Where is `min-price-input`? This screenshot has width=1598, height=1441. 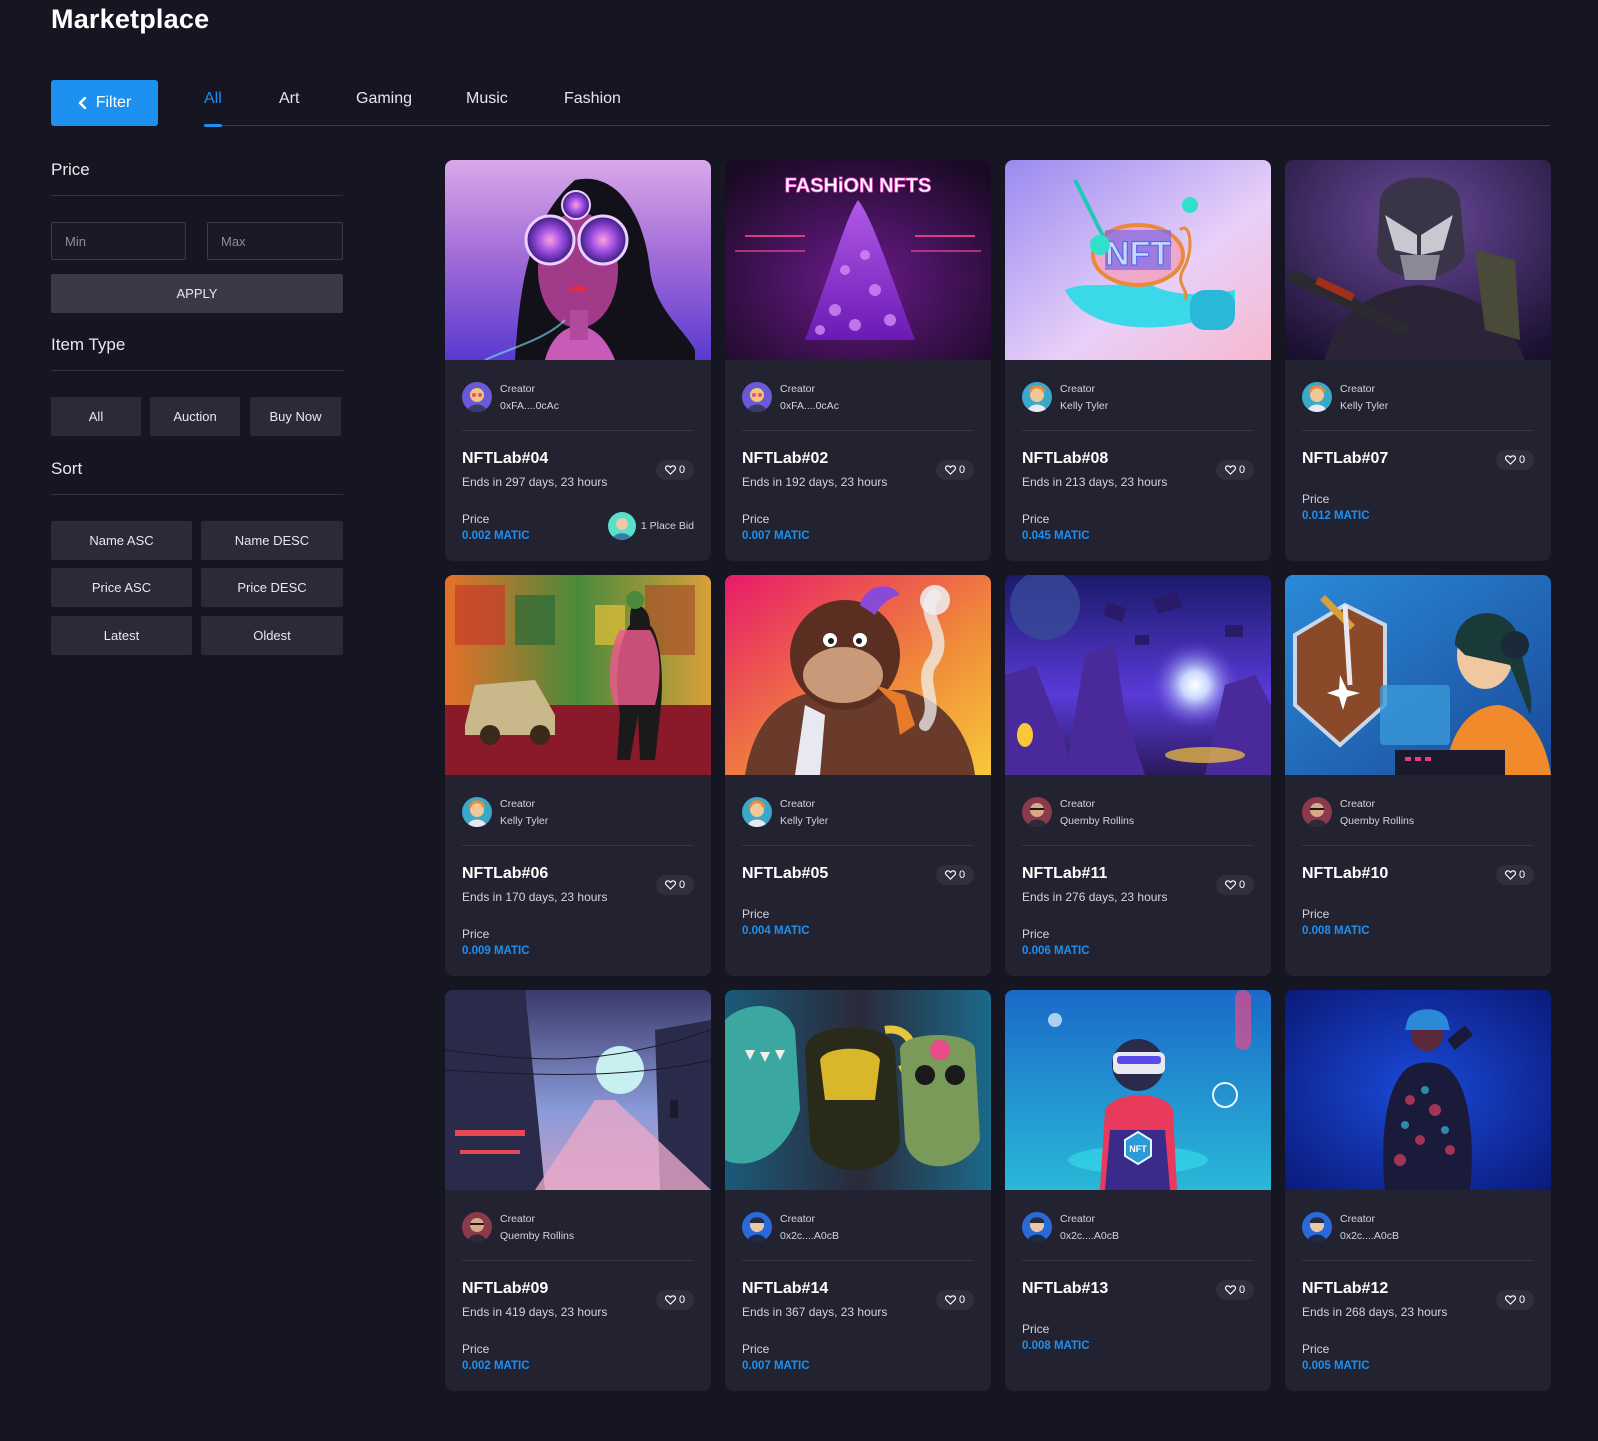
min-price-input is located at coordinates (118, 241).